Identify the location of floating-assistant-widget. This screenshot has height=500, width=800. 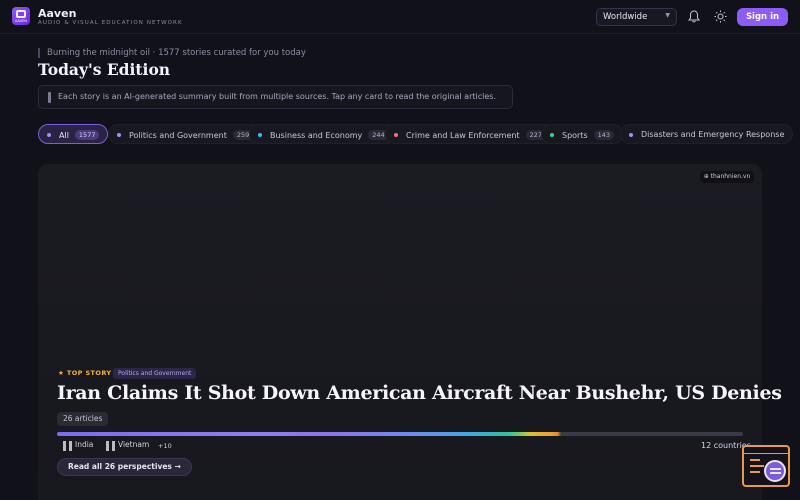
(766, 466).